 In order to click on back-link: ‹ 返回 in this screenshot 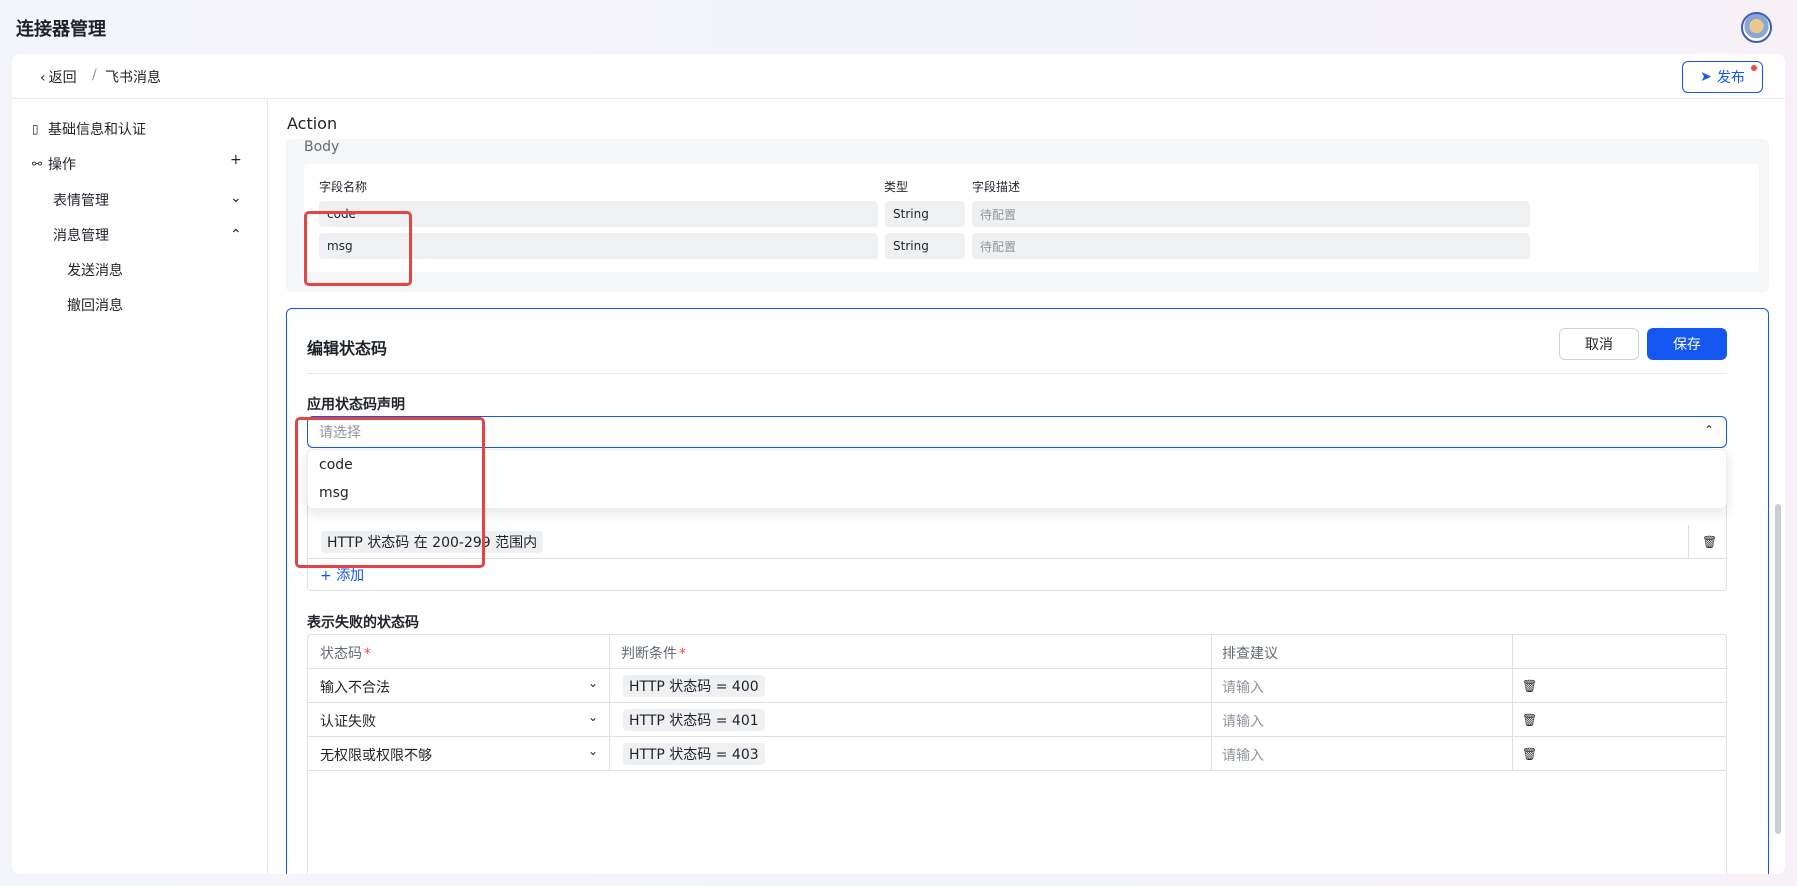, I will do `click(58, 77)`.